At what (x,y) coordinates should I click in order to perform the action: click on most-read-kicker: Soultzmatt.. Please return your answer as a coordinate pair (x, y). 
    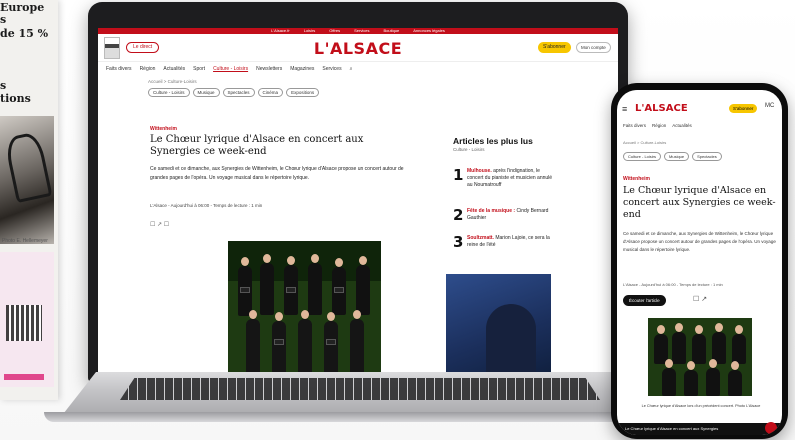
    Looking at the image, I should click on (480, 238).